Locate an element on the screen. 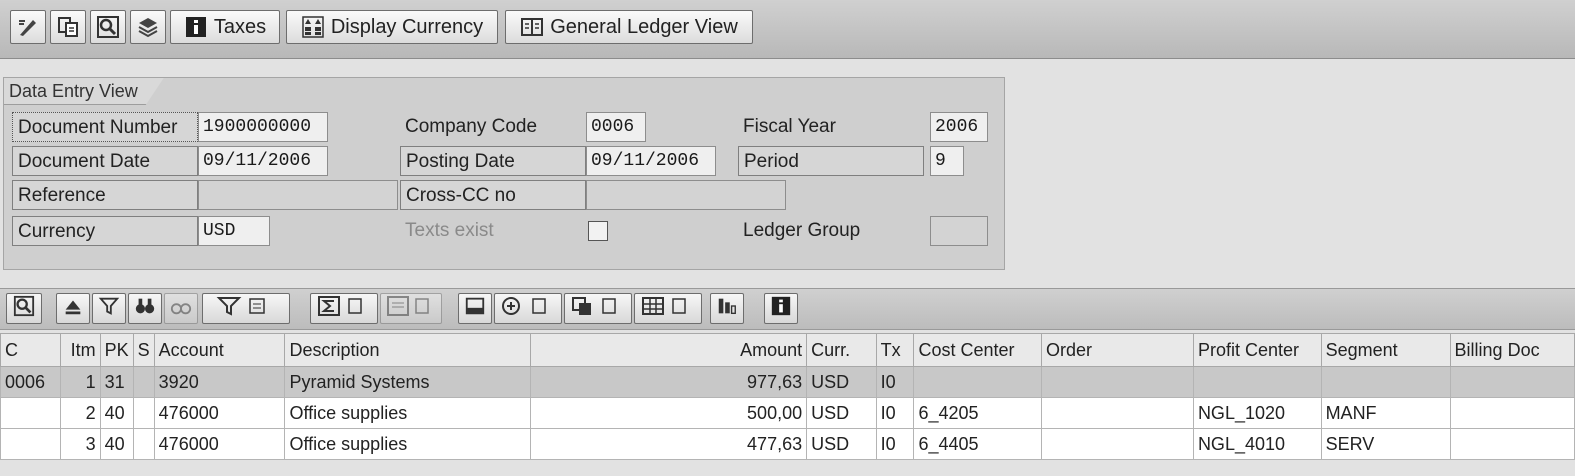  sort-descending-button is located at coordinates (109, 308).